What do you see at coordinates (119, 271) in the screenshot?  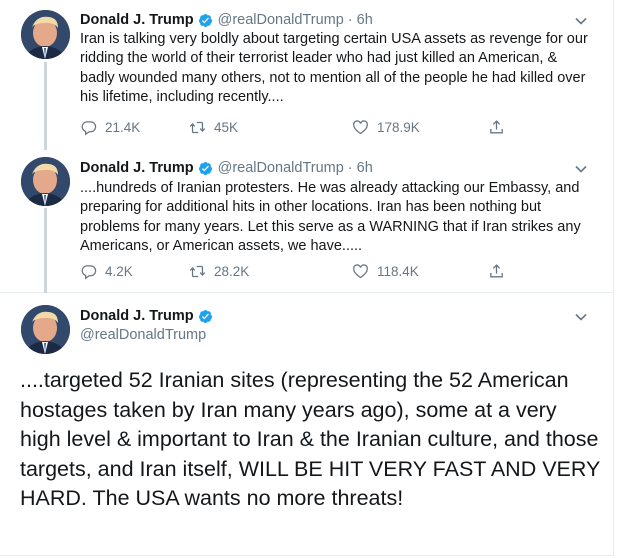 I see `reply-count: 4.2K` at bounding box center [119, 271].